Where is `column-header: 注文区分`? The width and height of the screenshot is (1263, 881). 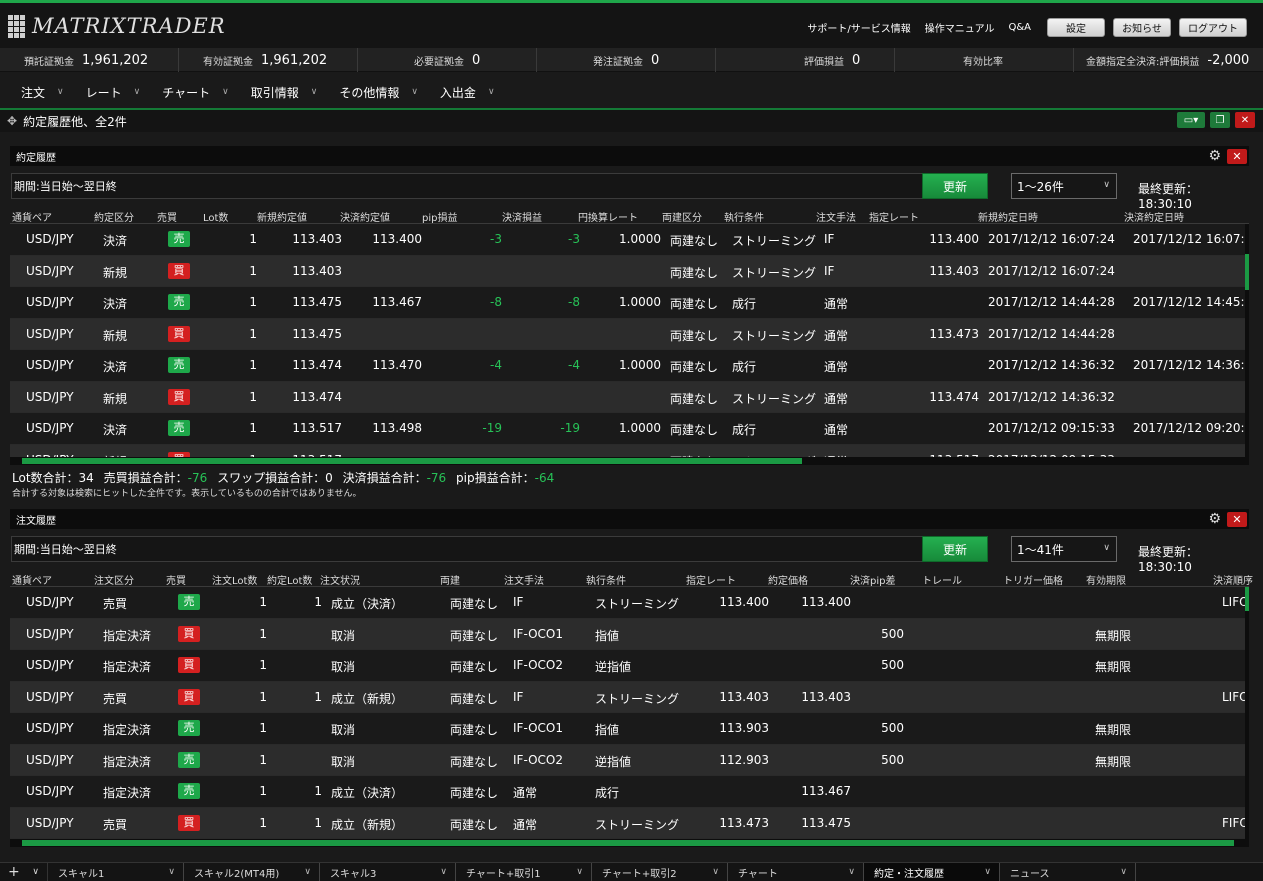 column-header: 注文区分 is located at coordinates (114, 579).